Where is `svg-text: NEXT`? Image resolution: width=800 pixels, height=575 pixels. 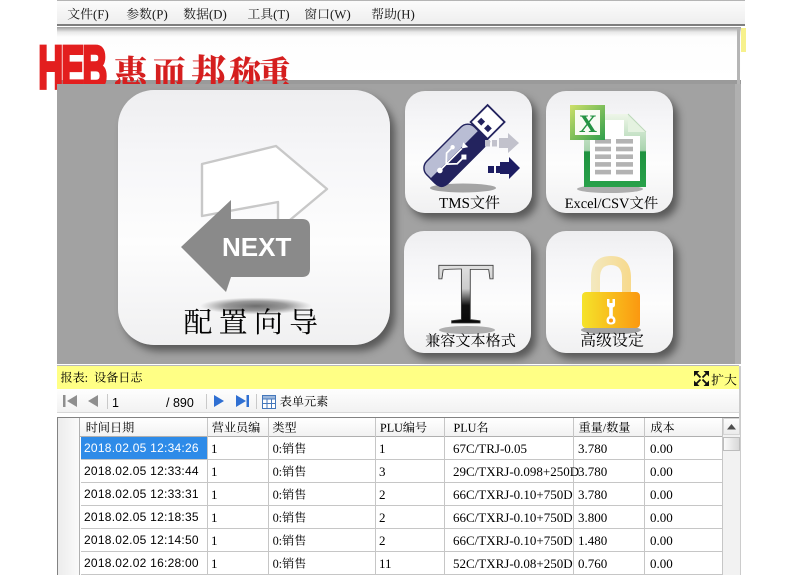 svg-text: NEXT is located at coordinates (256, 247).